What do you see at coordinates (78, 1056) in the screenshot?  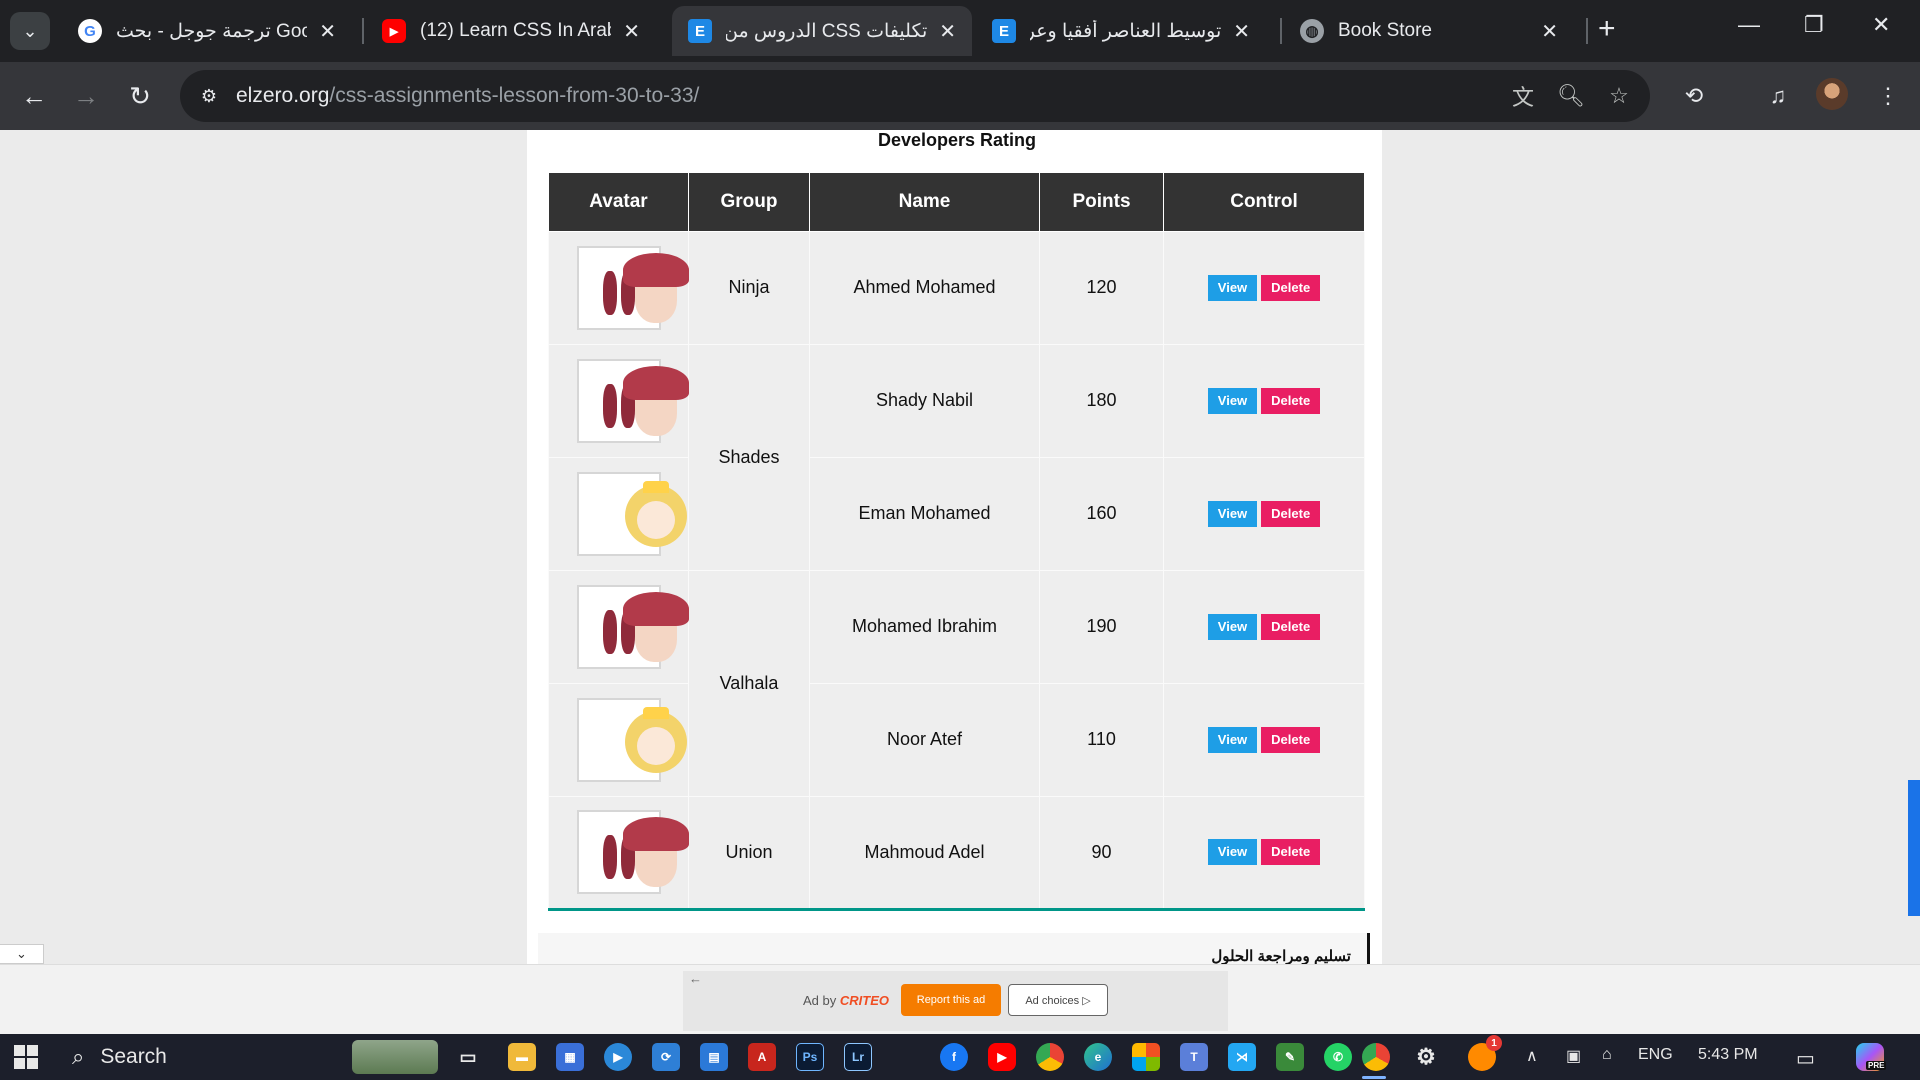 I see `search-icon: ⌕` at bounding box center [78, 1056].